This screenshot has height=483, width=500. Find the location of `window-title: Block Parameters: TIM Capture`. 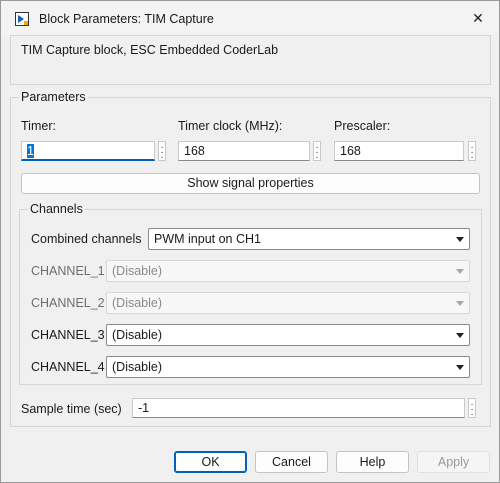

window-title: Block Parameters: TIM Capture is located at coordinates (126, 19).